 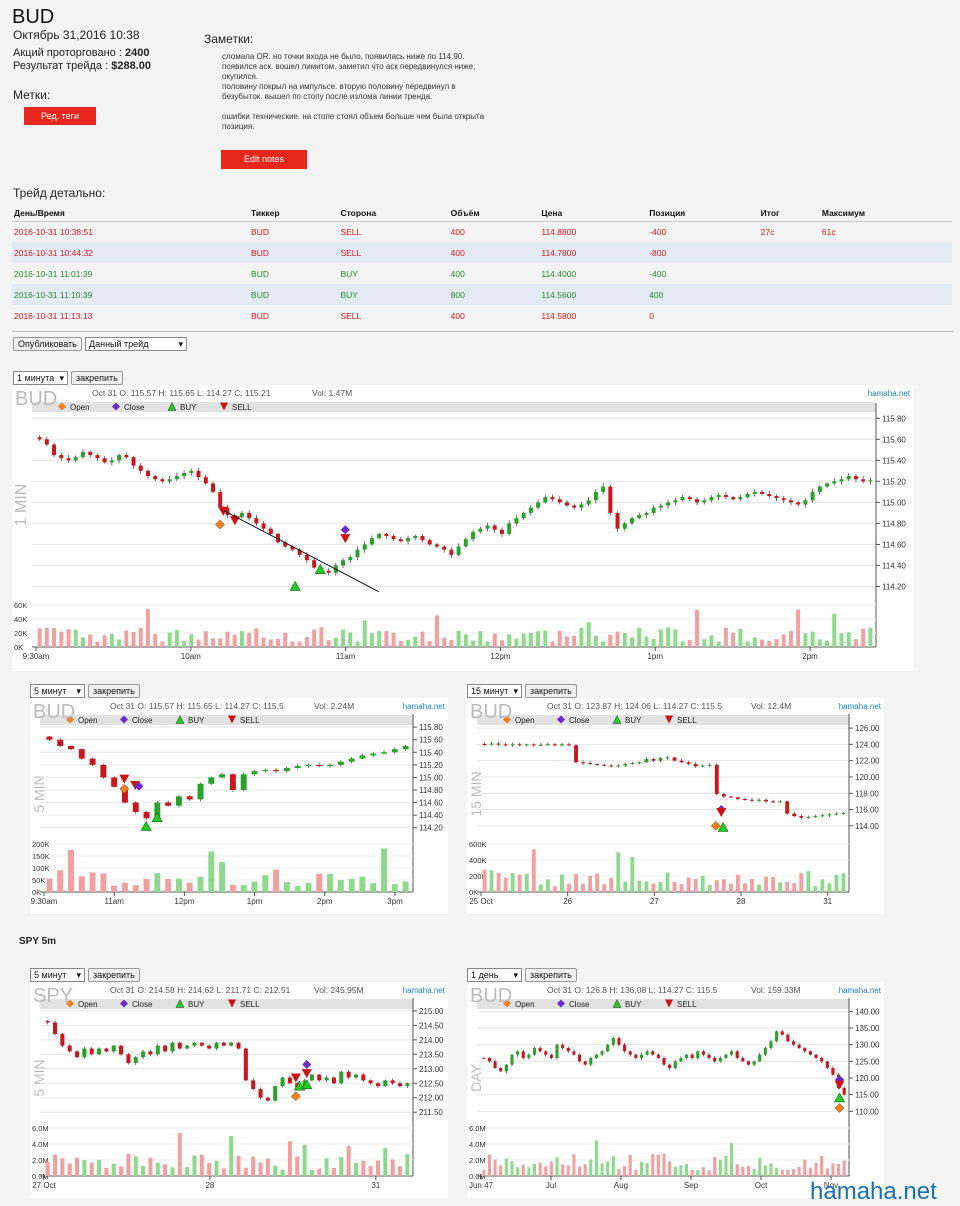 I want to click on trade-select: Данный трейд ▾, so click(x=136, y=344).